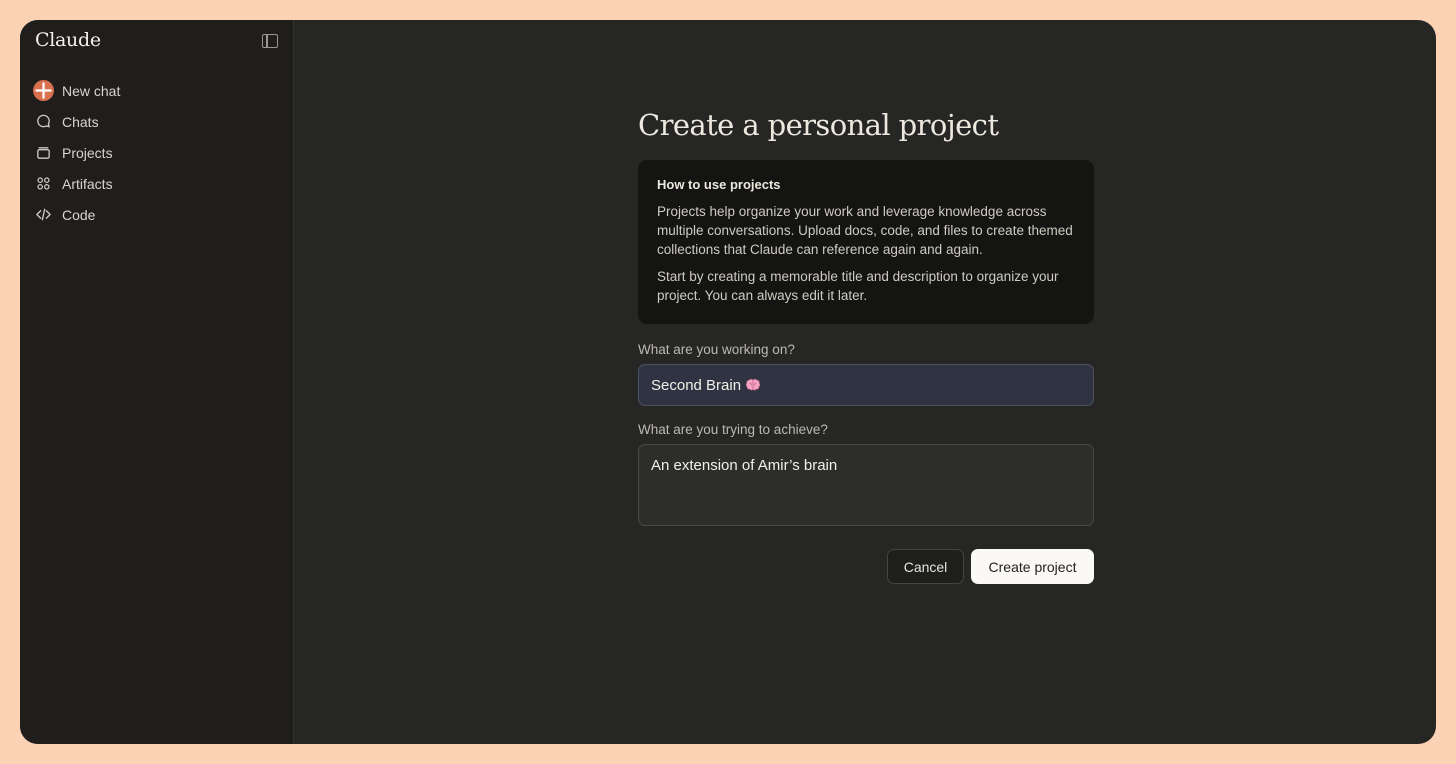  I want to click on brain-icon, so click(753, 385).